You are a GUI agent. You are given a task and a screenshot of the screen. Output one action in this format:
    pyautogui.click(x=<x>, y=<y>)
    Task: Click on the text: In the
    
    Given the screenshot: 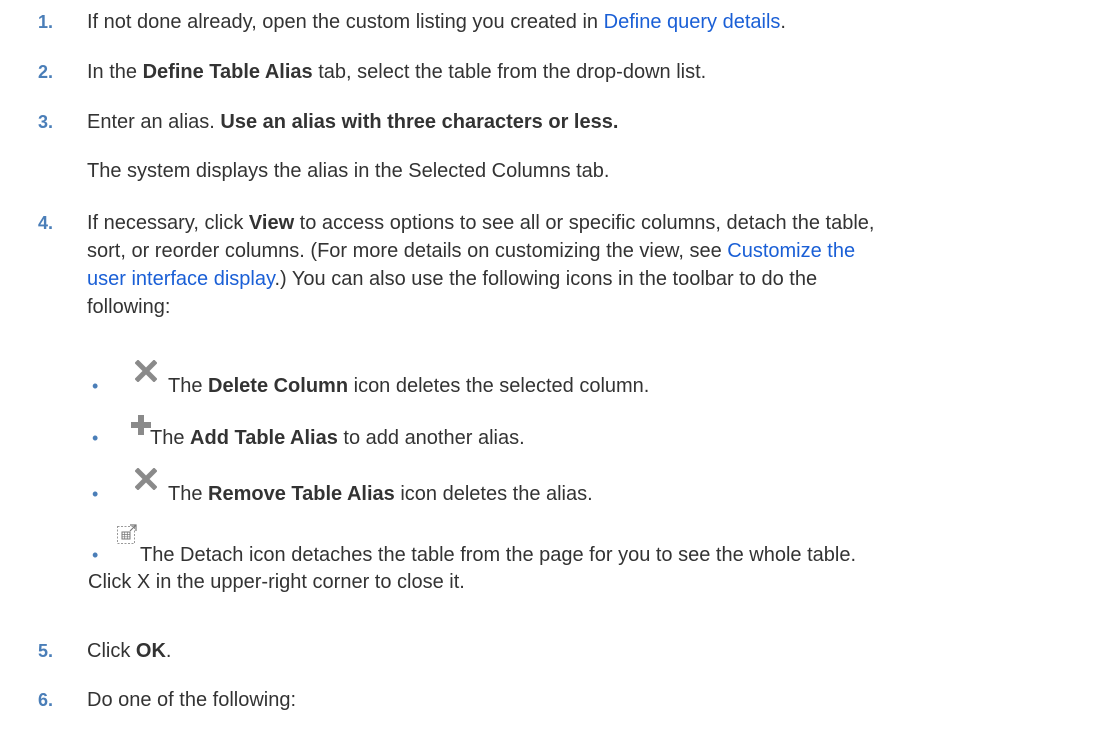 What is the action you would take?
    pyautogui.click(x=115, y=72)
    